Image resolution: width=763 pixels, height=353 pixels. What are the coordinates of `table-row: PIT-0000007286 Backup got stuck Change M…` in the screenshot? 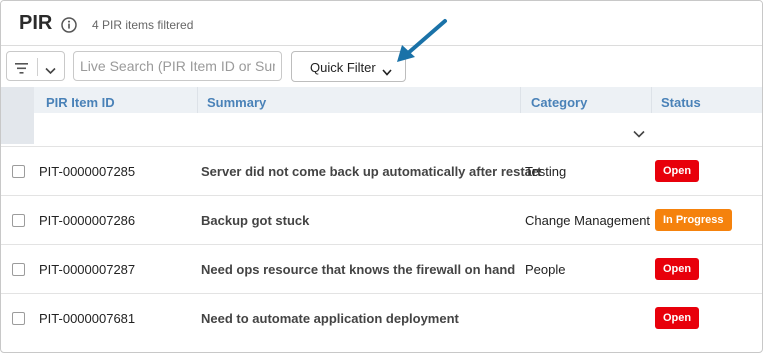 It's located at (381, 220).